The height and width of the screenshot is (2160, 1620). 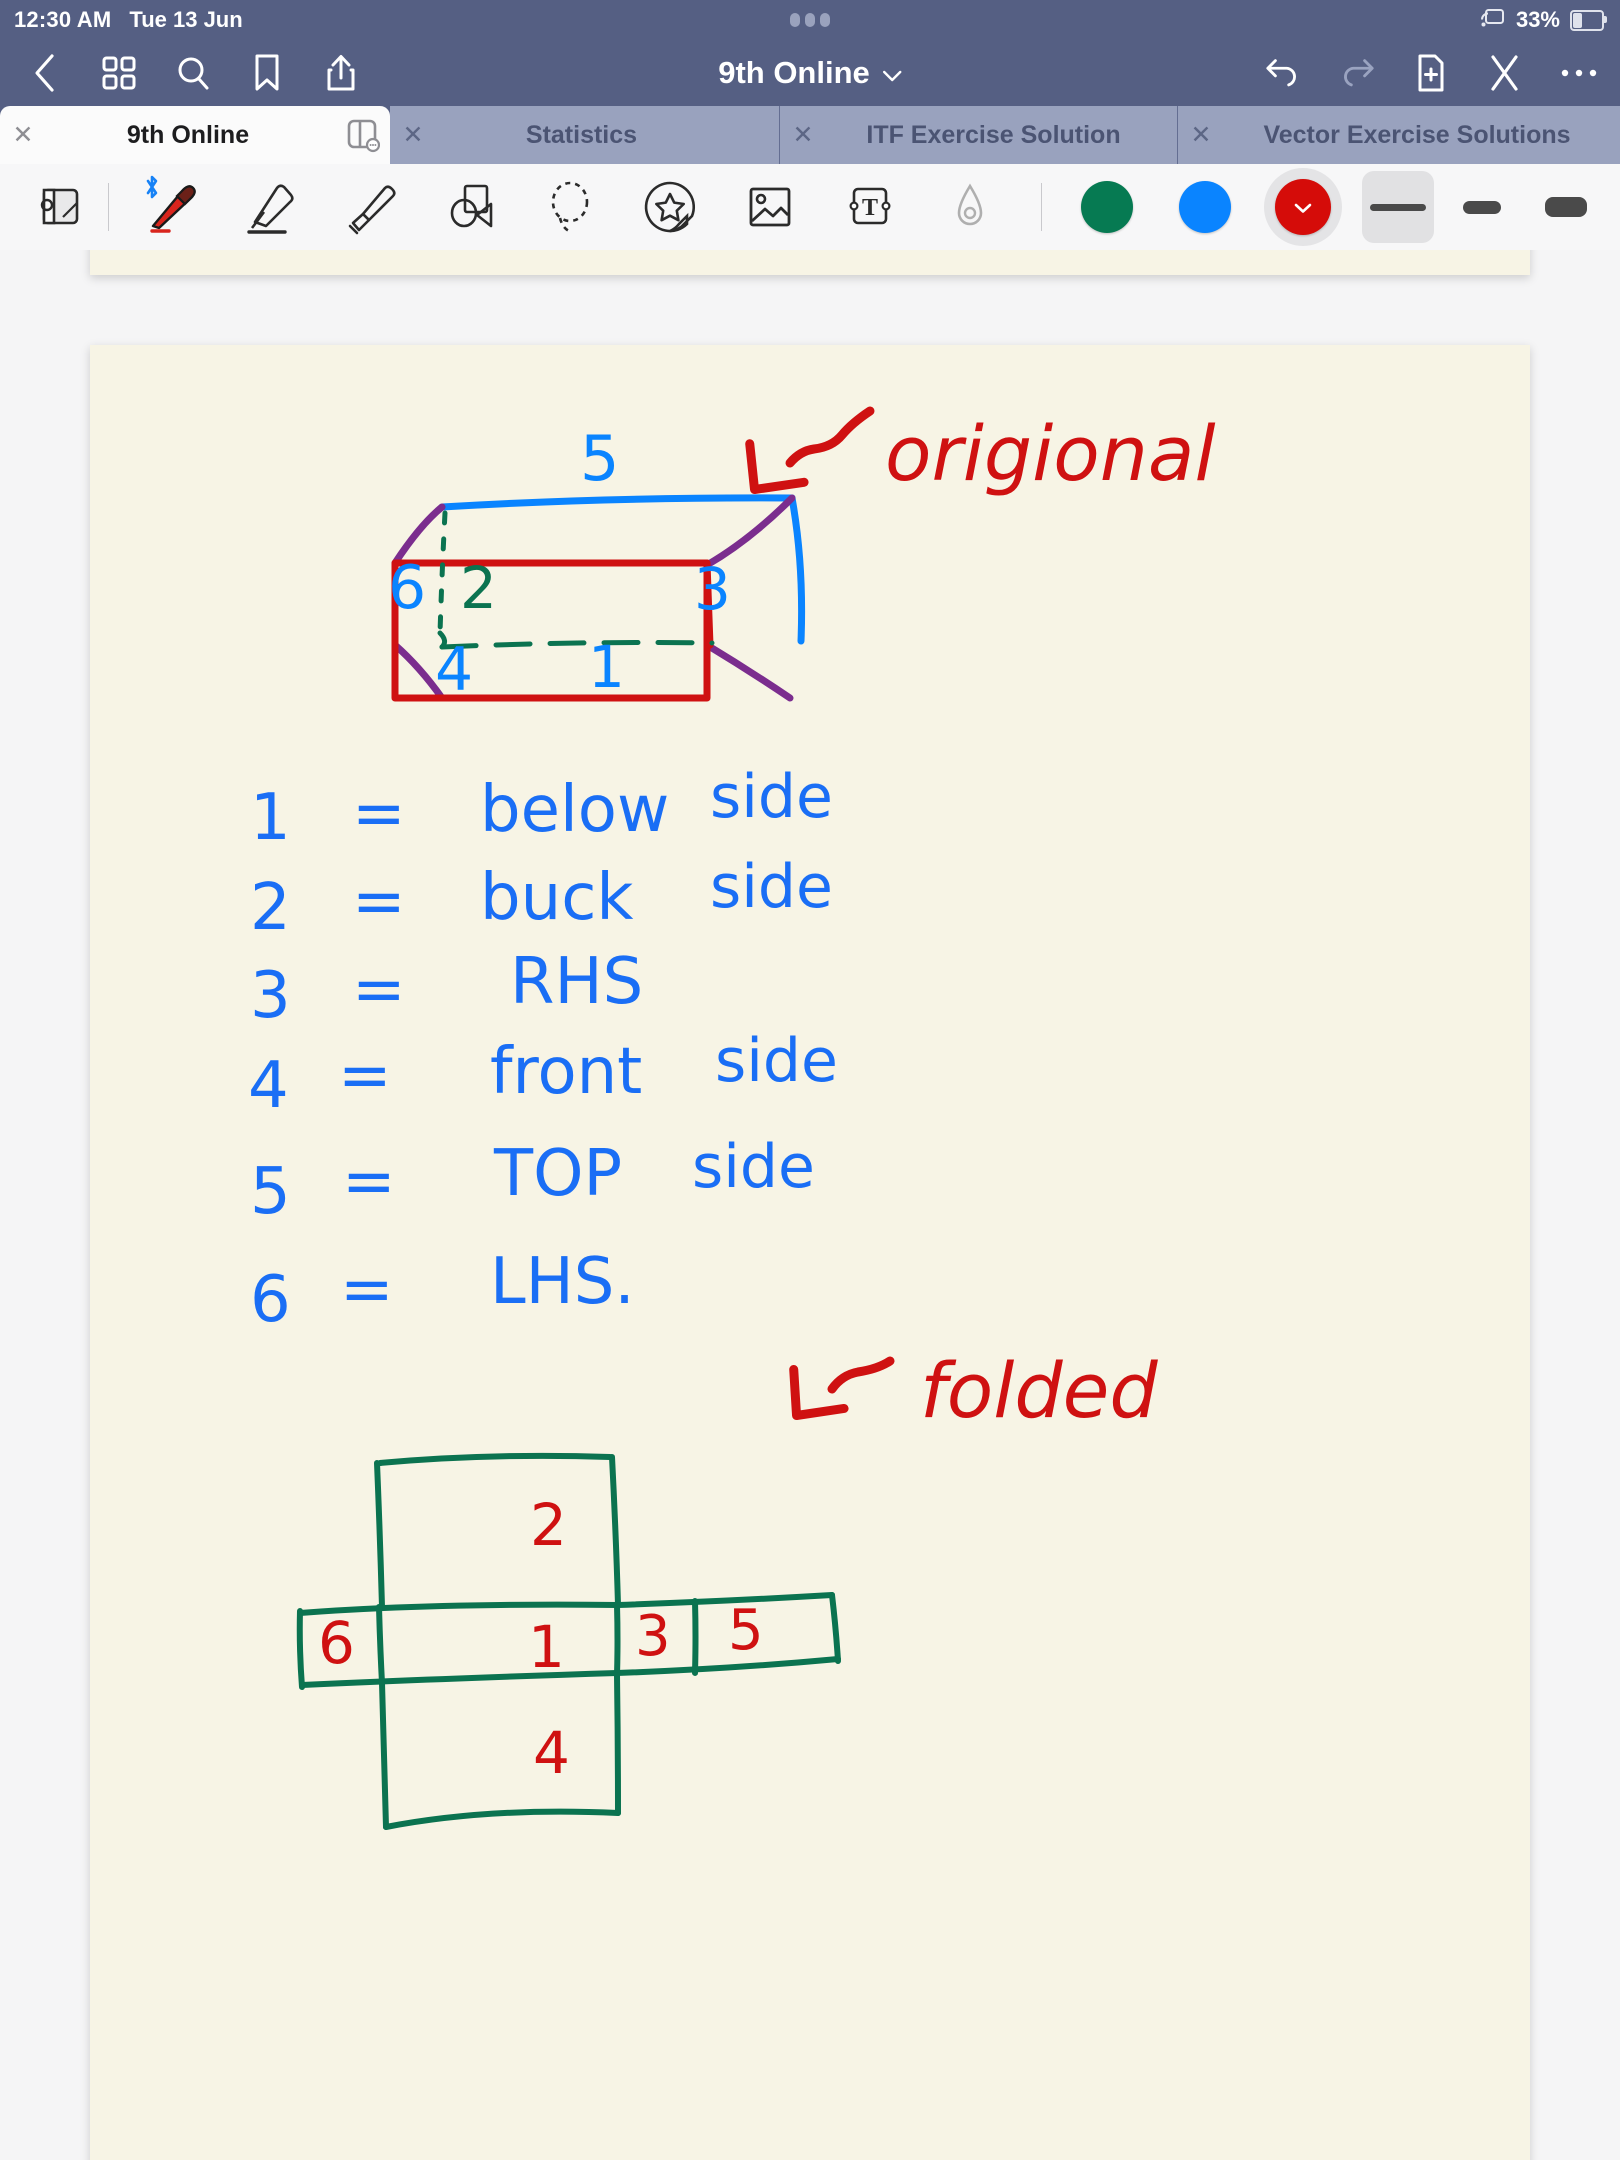 What do you see at coordinates (794, 72) in the screenshot?
I see `page-title: 9th Online` at bounding box center [794, 72].